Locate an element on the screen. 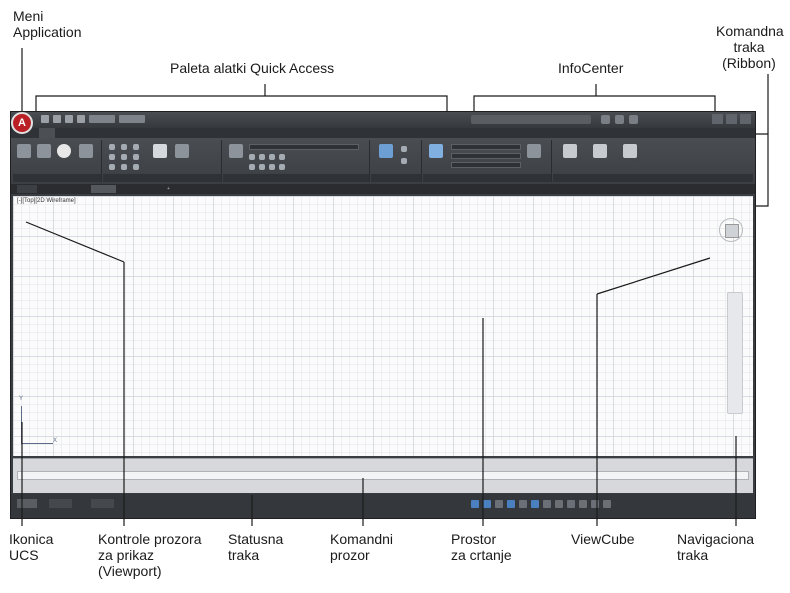 Image resolution: width=790 pixels, height=593 pixels. utilities-icon is located at coordinates (570, 151).